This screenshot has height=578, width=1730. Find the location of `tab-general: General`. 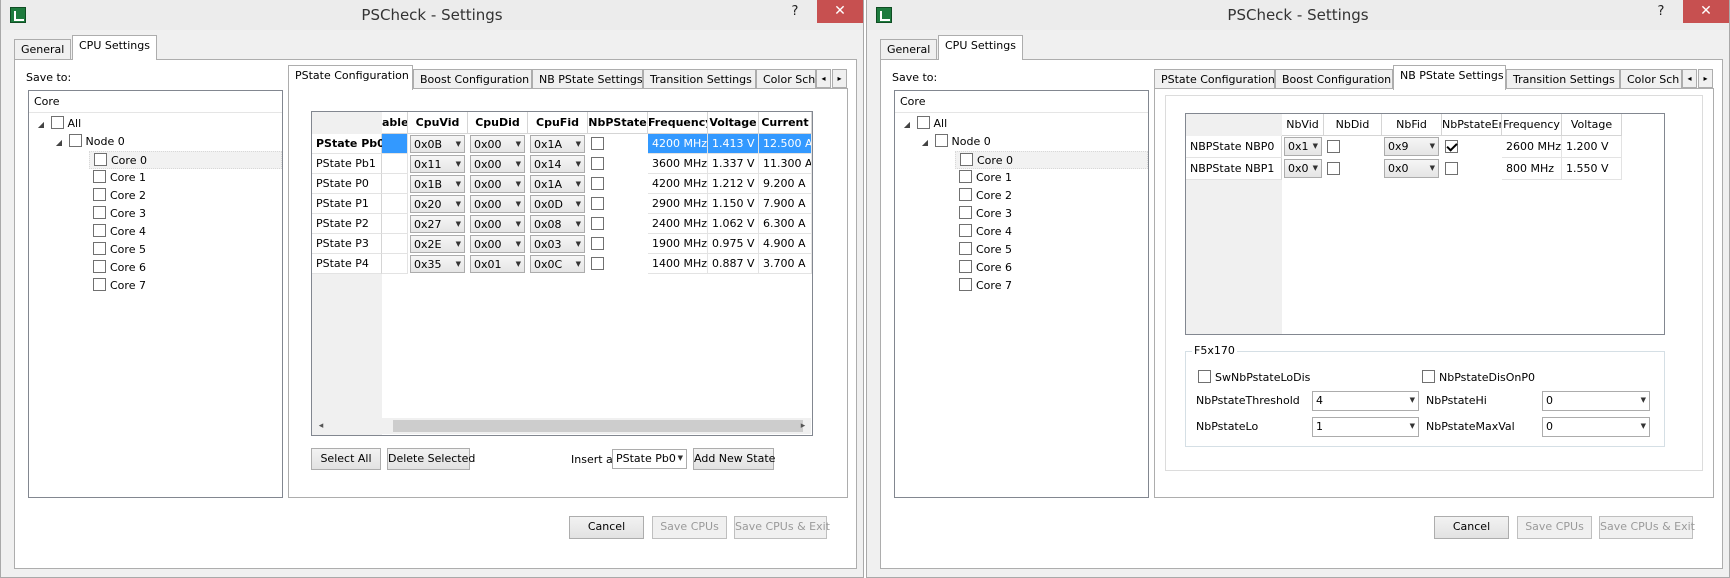

tab-general: General is located at coordinates (909, 49).